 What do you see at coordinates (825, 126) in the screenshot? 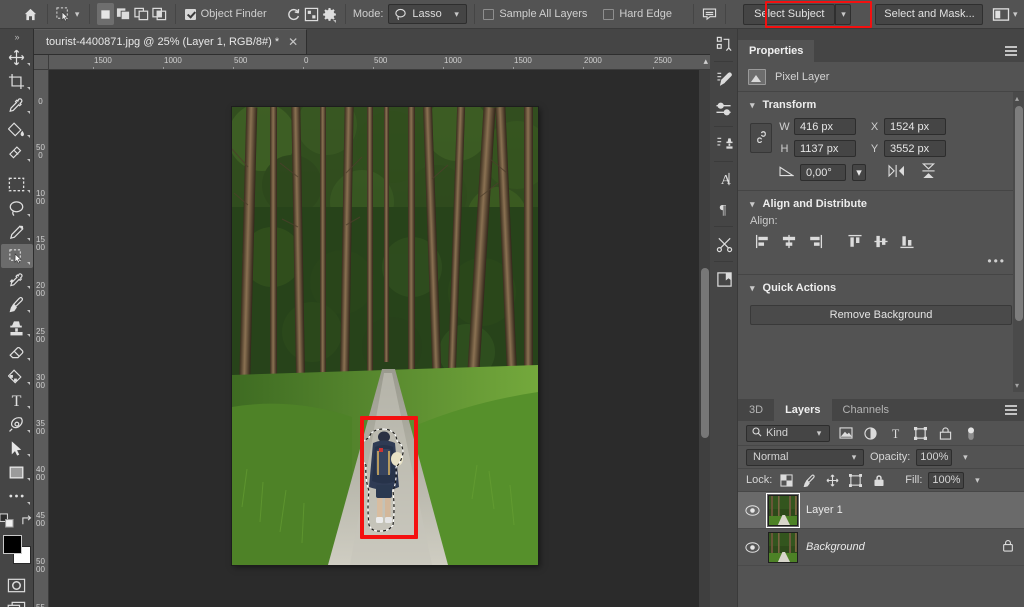
I see `width-field: 416 px` at bounding box center [825, 126].